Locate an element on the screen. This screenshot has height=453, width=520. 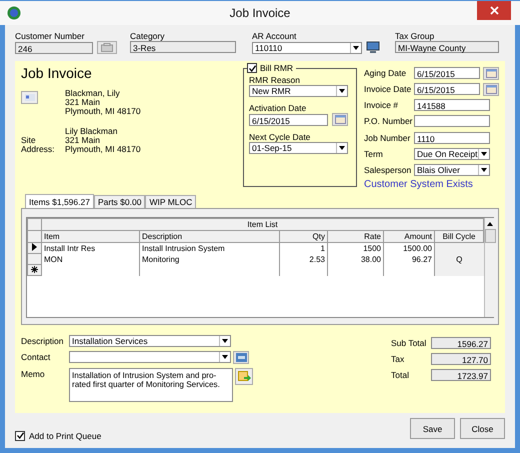
table-cell: MON is located at coordinates (91, 259).